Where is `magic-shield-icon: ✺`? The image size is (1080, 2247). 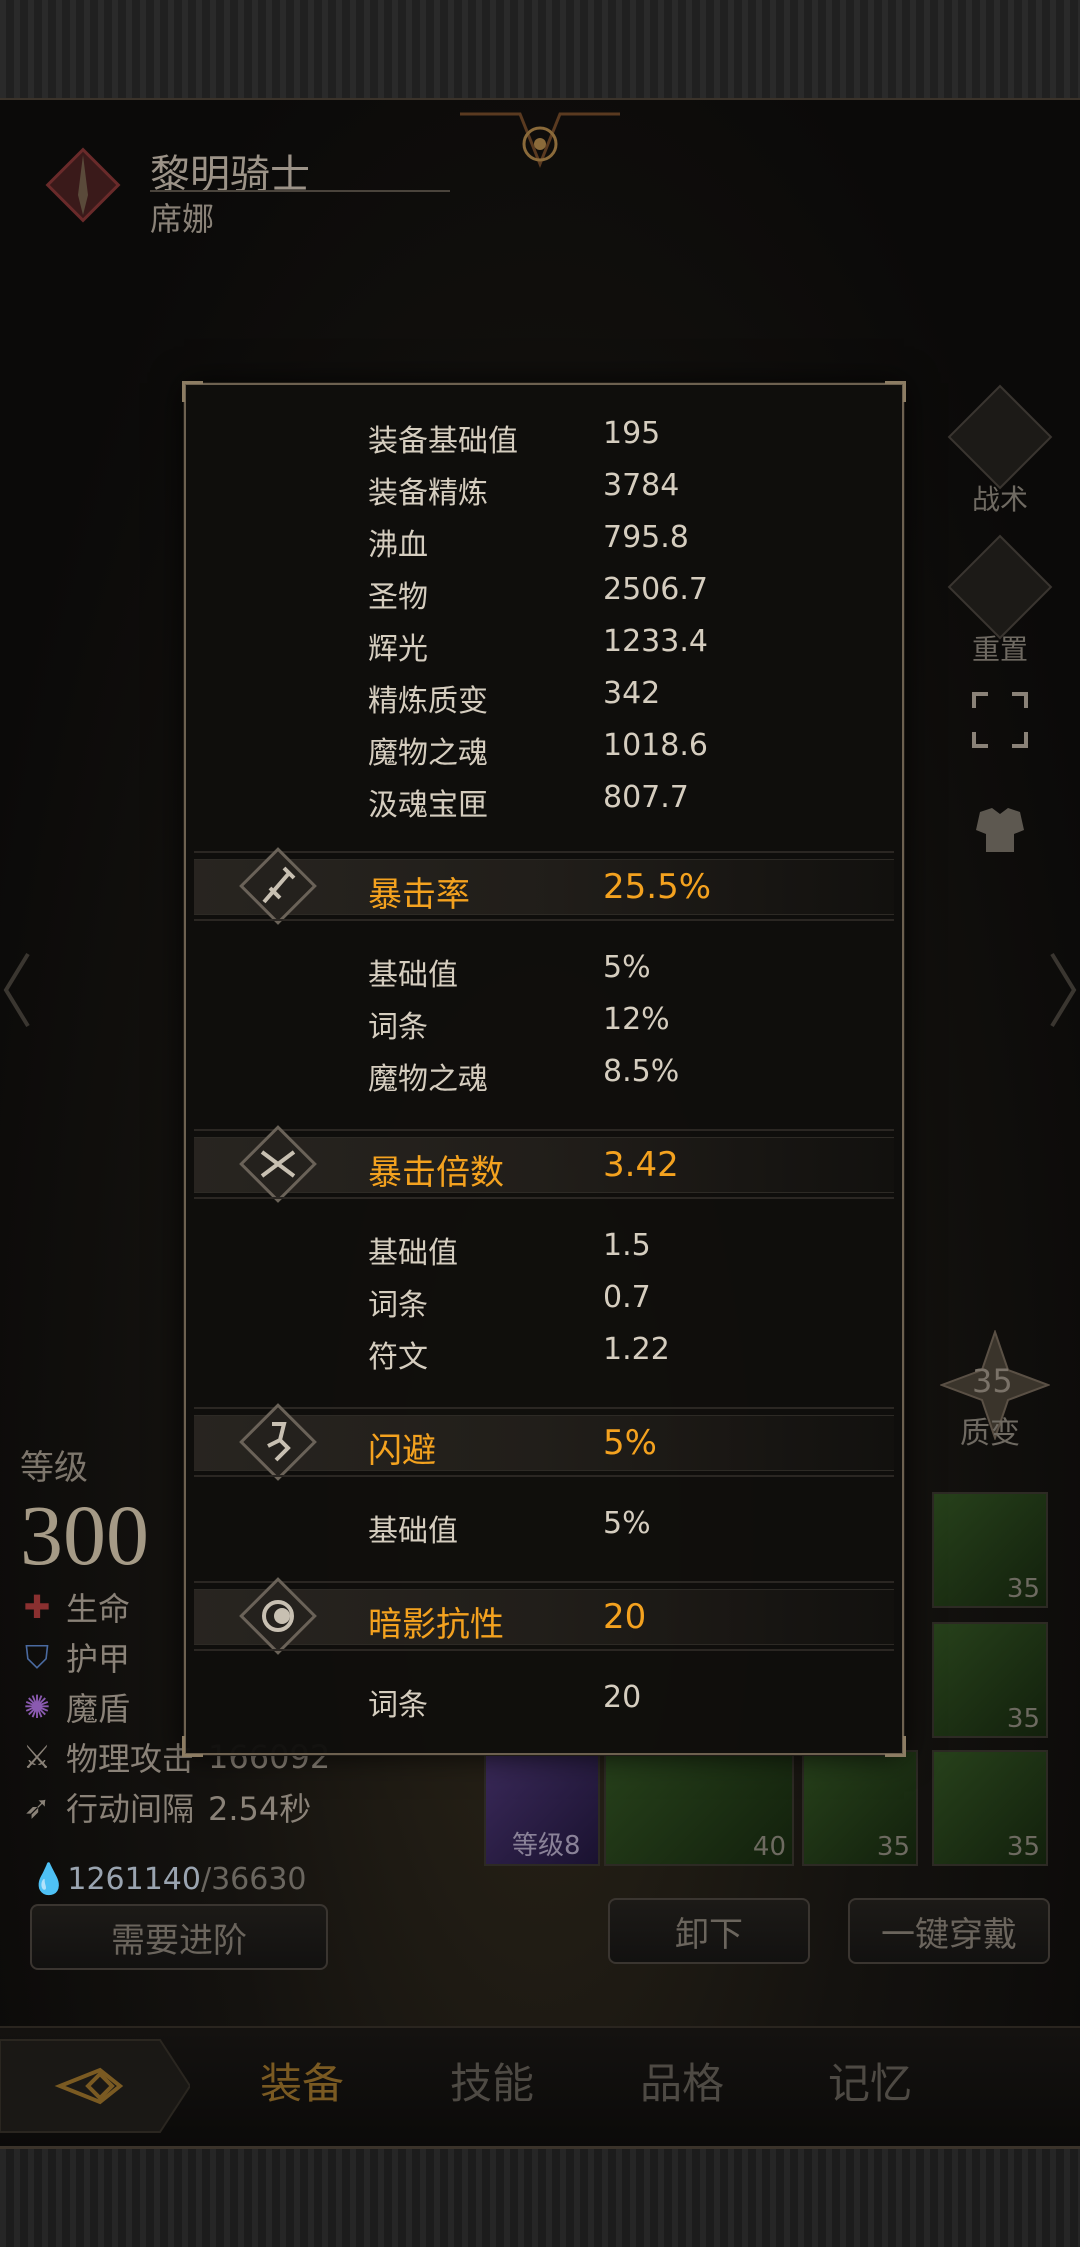 magic-shield-icon: ✺ is located at coordinates (37, 1707).